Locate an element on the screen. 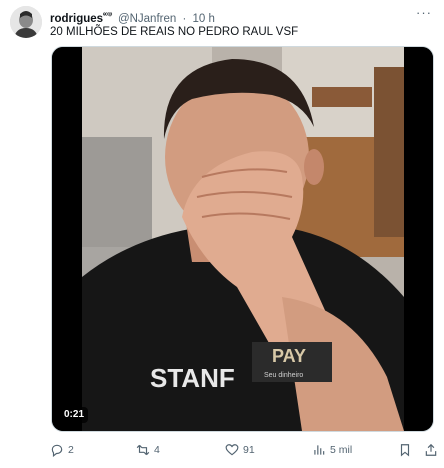 This screenshot has width=444, height=468. action-bar: 2 4 91 5 mil is located at coordinates (245, 450).